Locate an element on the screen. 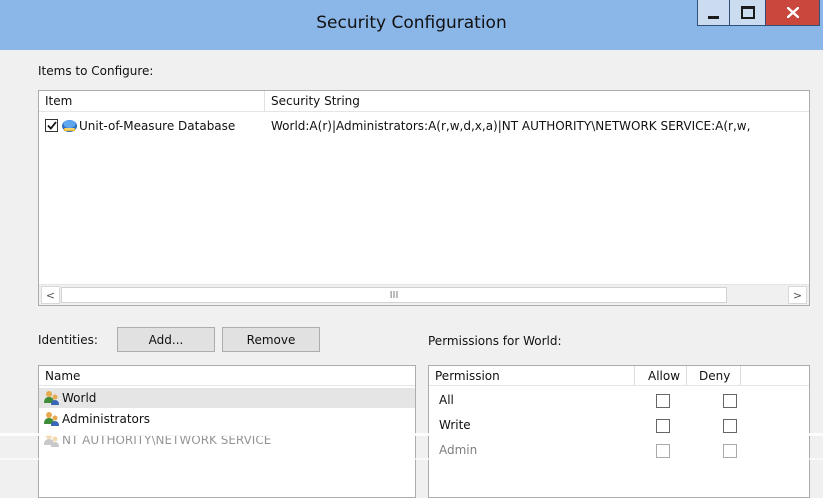 Image resolution: width=823 pixels, height=498 pixels. column-header-permission: Permission is located at coordinates (532, 376).